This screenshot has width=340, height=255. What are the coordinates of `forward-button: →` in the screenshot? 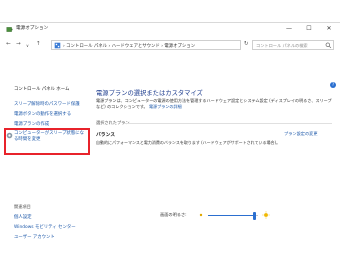 It's located at (18, 44).